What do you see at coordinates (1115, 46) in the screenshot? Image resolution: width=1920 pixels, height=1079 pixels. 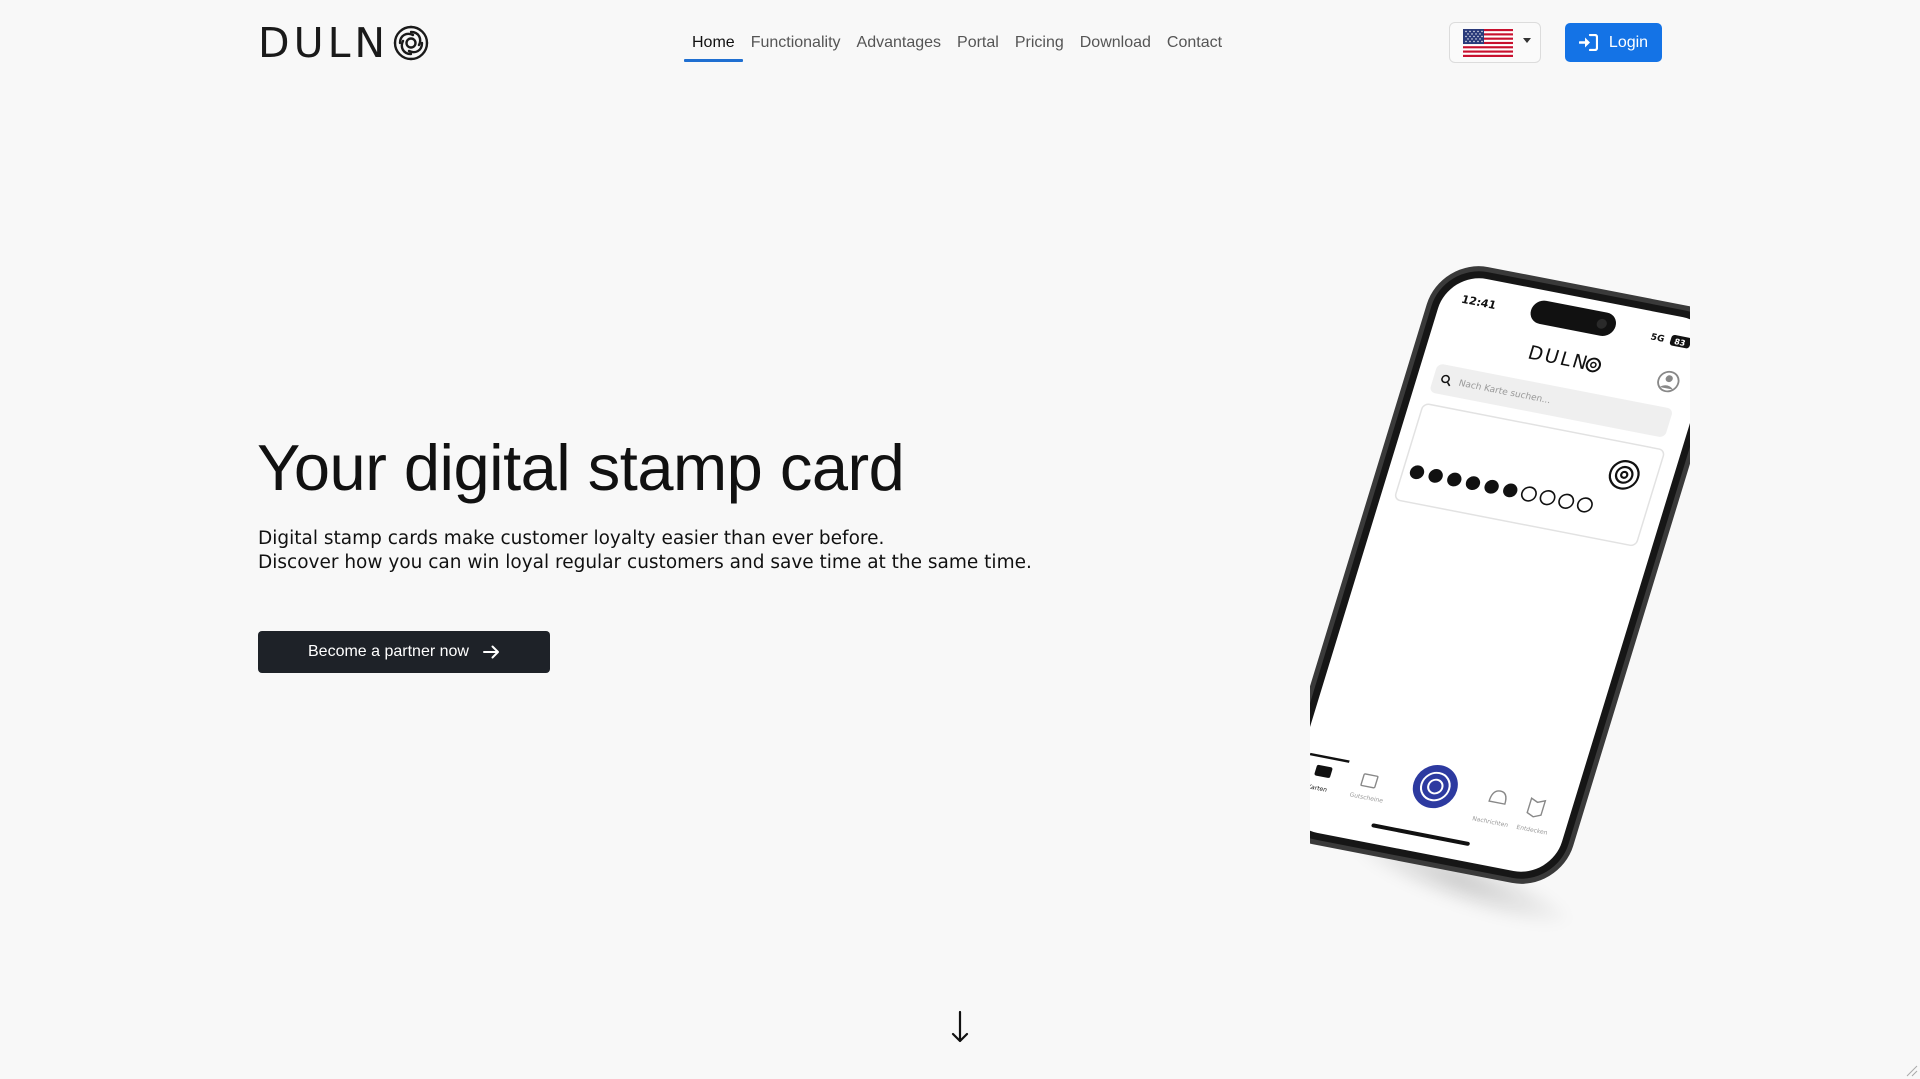 I see `nav-download: Download` at bounding box center [1115, 46].